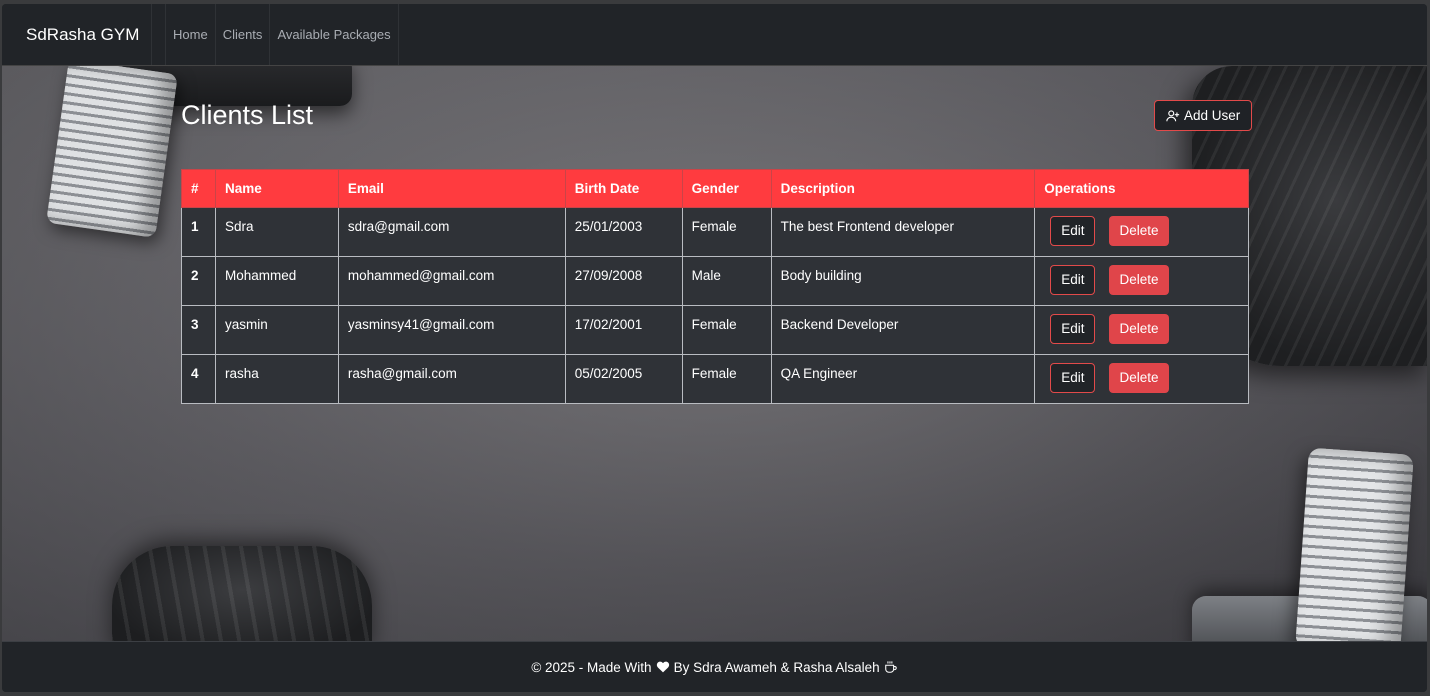 Image resolution: width=1430 pixels, height=696 pixels. I want to click on cell-number: 1, so click(198, 232).